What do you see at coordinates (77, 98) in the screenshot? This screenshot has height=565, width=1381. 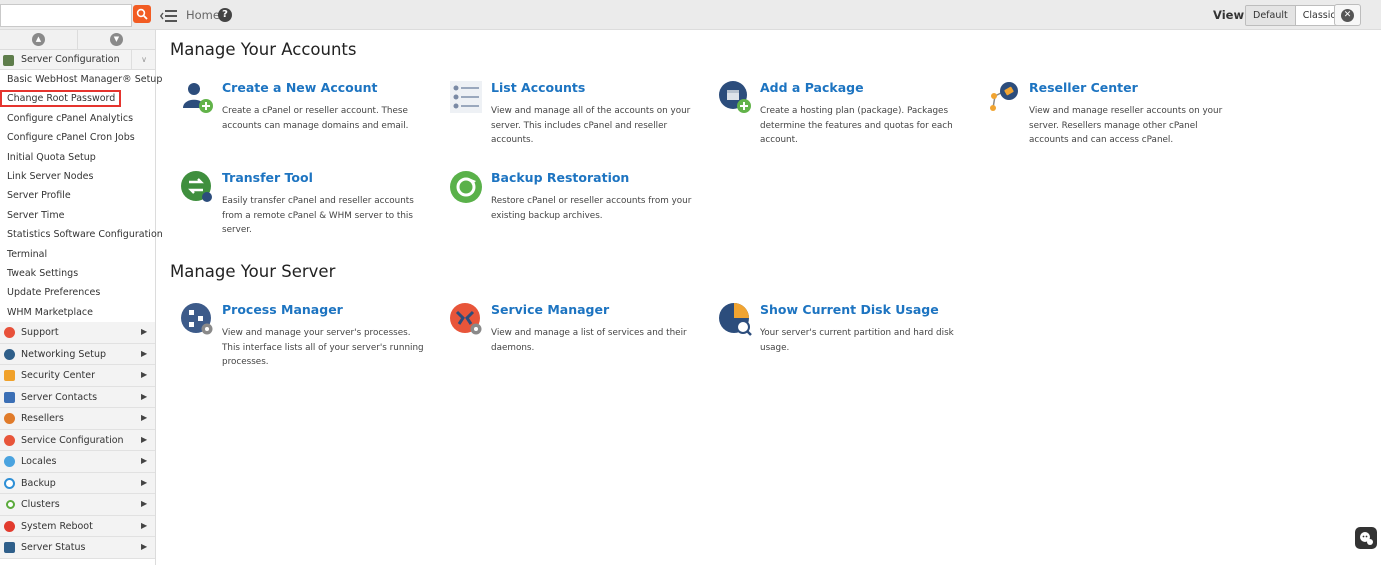 I see `sidebar-item-change-root-password: Change Root Password` at bounding box center [77, 98].